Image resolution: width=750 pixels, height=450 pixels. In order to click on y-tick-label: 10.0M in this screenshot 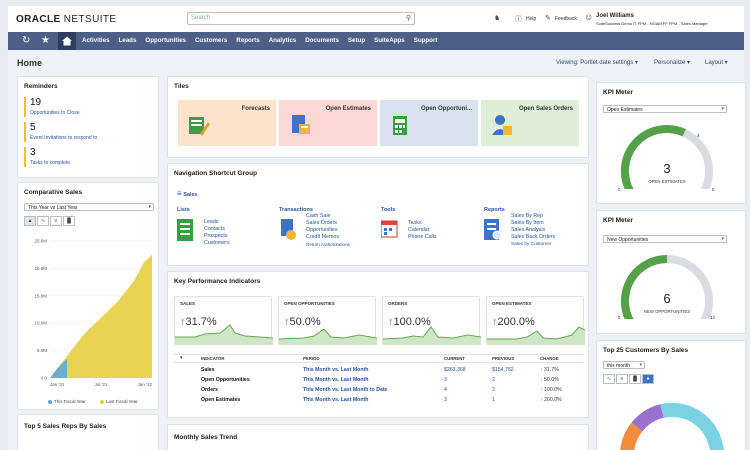, I will do `click(40, 323)`.